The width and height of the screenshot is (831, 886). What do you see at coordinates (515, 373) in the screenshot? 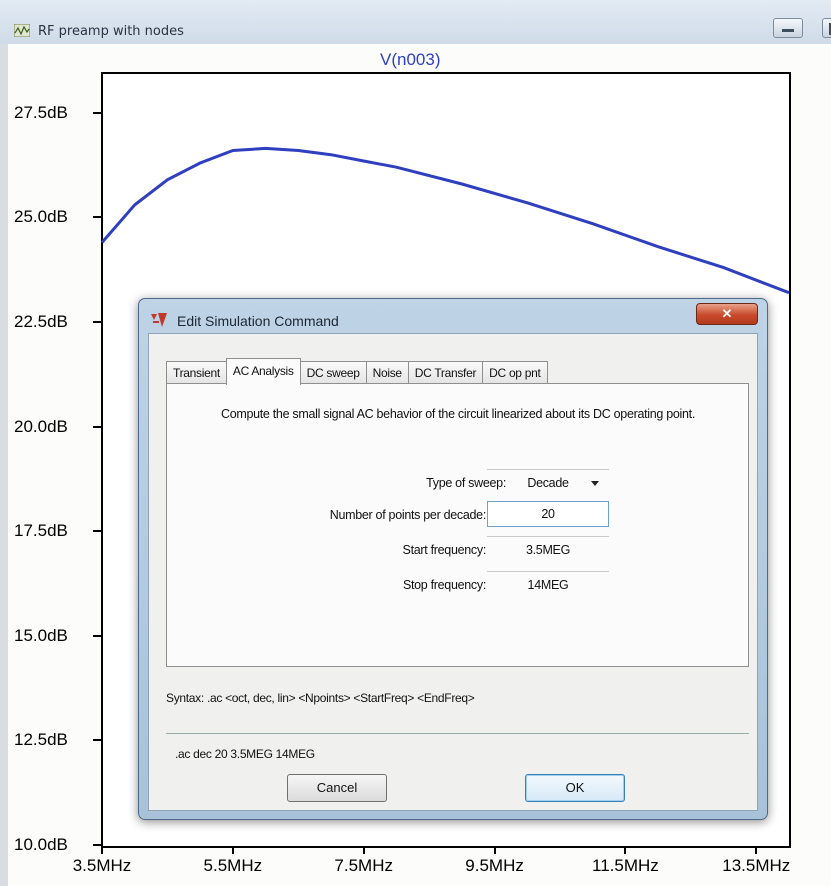
I see `tab-dc-op-pnt: DC op pnt` at bounding box center [515, 373].